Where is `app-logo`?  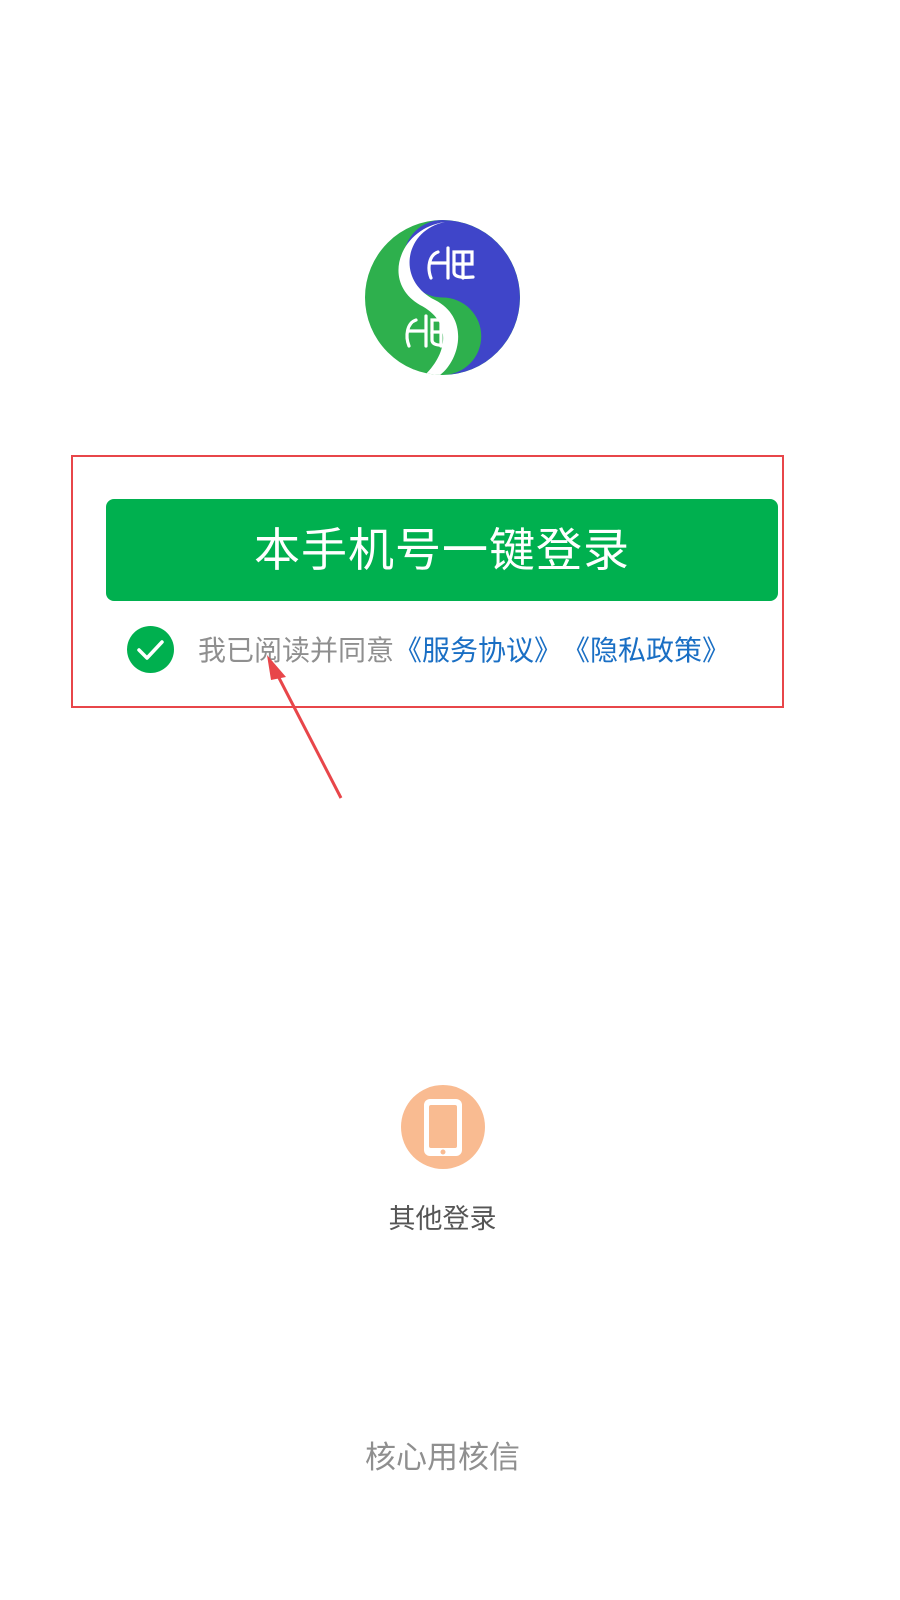
app-logo is located at coordinates (442, 297).